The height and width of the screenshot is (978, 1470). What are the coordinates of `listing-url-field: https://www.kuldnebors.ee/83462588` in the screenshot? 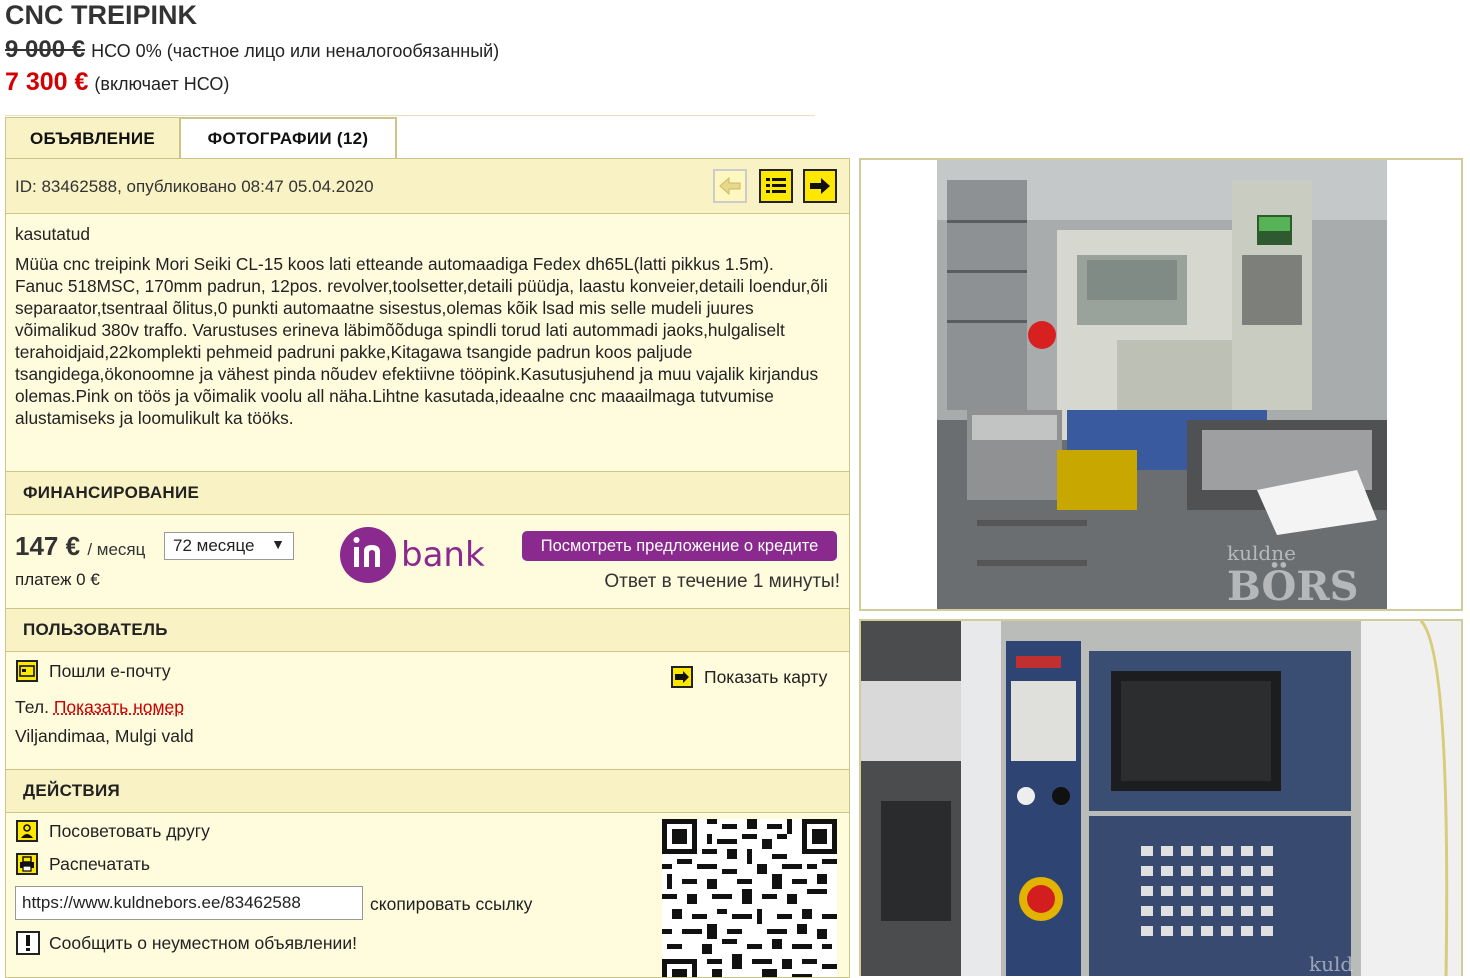 It's located at (189, 903).